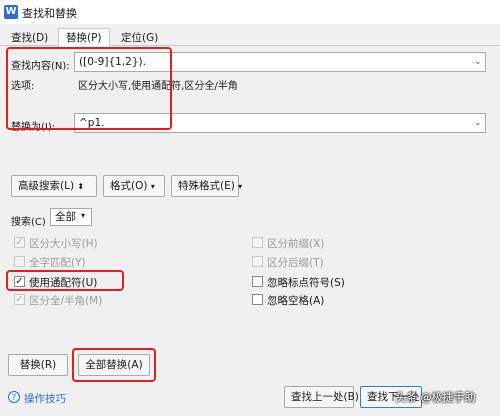 The height and width of the screenshot is (416, 500). I want to click on special-format-button: 特殊格式(E) ▾, so click(207, 186).